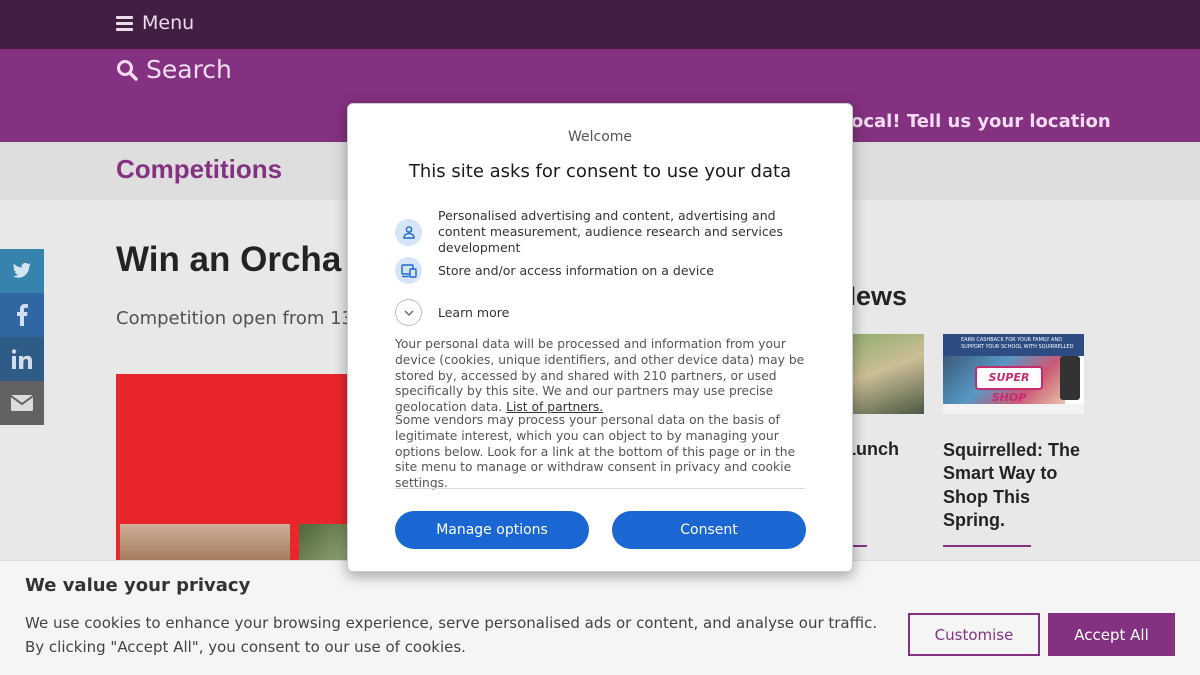 The width and height of the screenshot is (1200, 675). What do you see at coordinates (492, 530) in the screenshot?
I see `manage-options-button: Manage options` at bounding box center [492, 530].